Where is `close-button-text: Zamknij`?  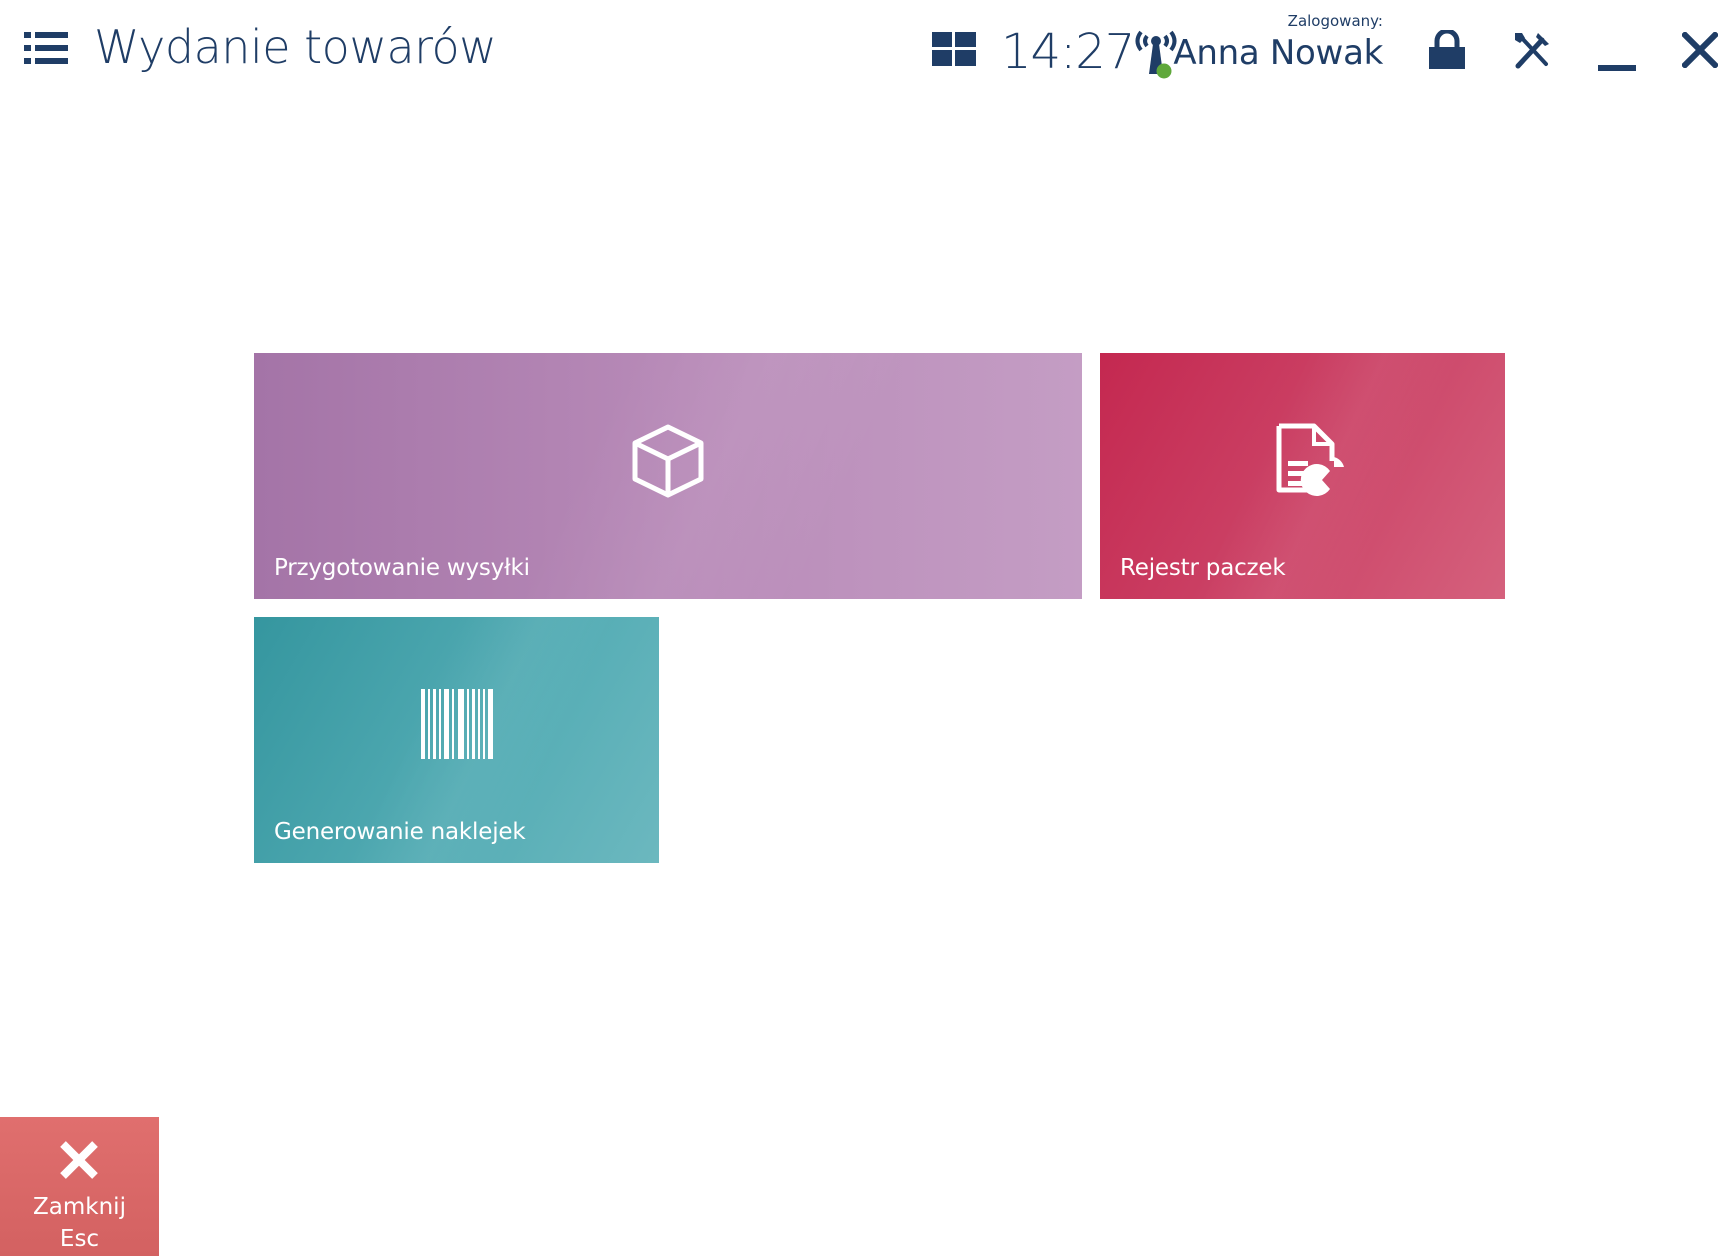
close-button-text: Zamknij is located at coordinates (79, 1207).